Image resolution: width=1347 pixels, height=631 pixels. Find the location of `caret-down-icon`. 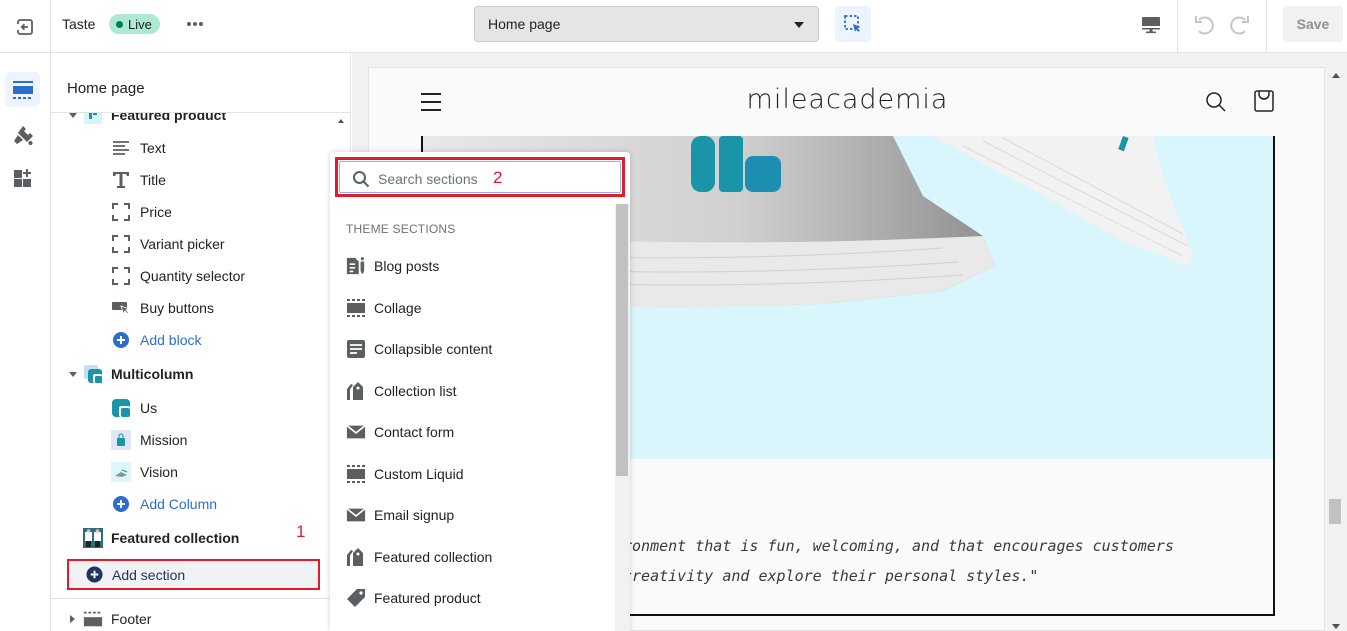

caret-down-icon is located at coordinates (799, 25).